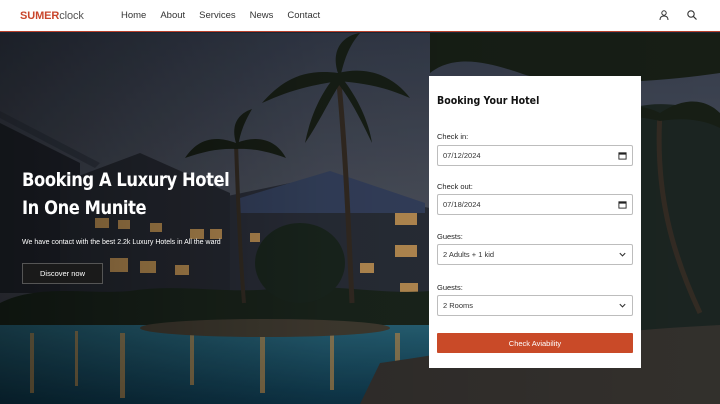 The width and height of the screenshot is (720, 404). I want to click on checkout-date-value: 07/18/2024, so click(462, 204).